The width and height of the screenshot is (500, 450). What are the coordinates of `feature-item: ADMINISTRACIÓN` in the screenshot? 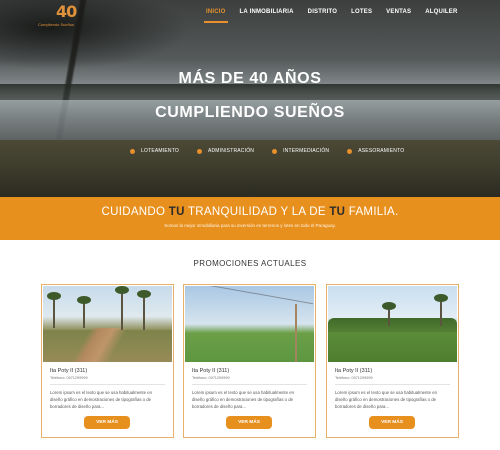 It's located at (225, 151).